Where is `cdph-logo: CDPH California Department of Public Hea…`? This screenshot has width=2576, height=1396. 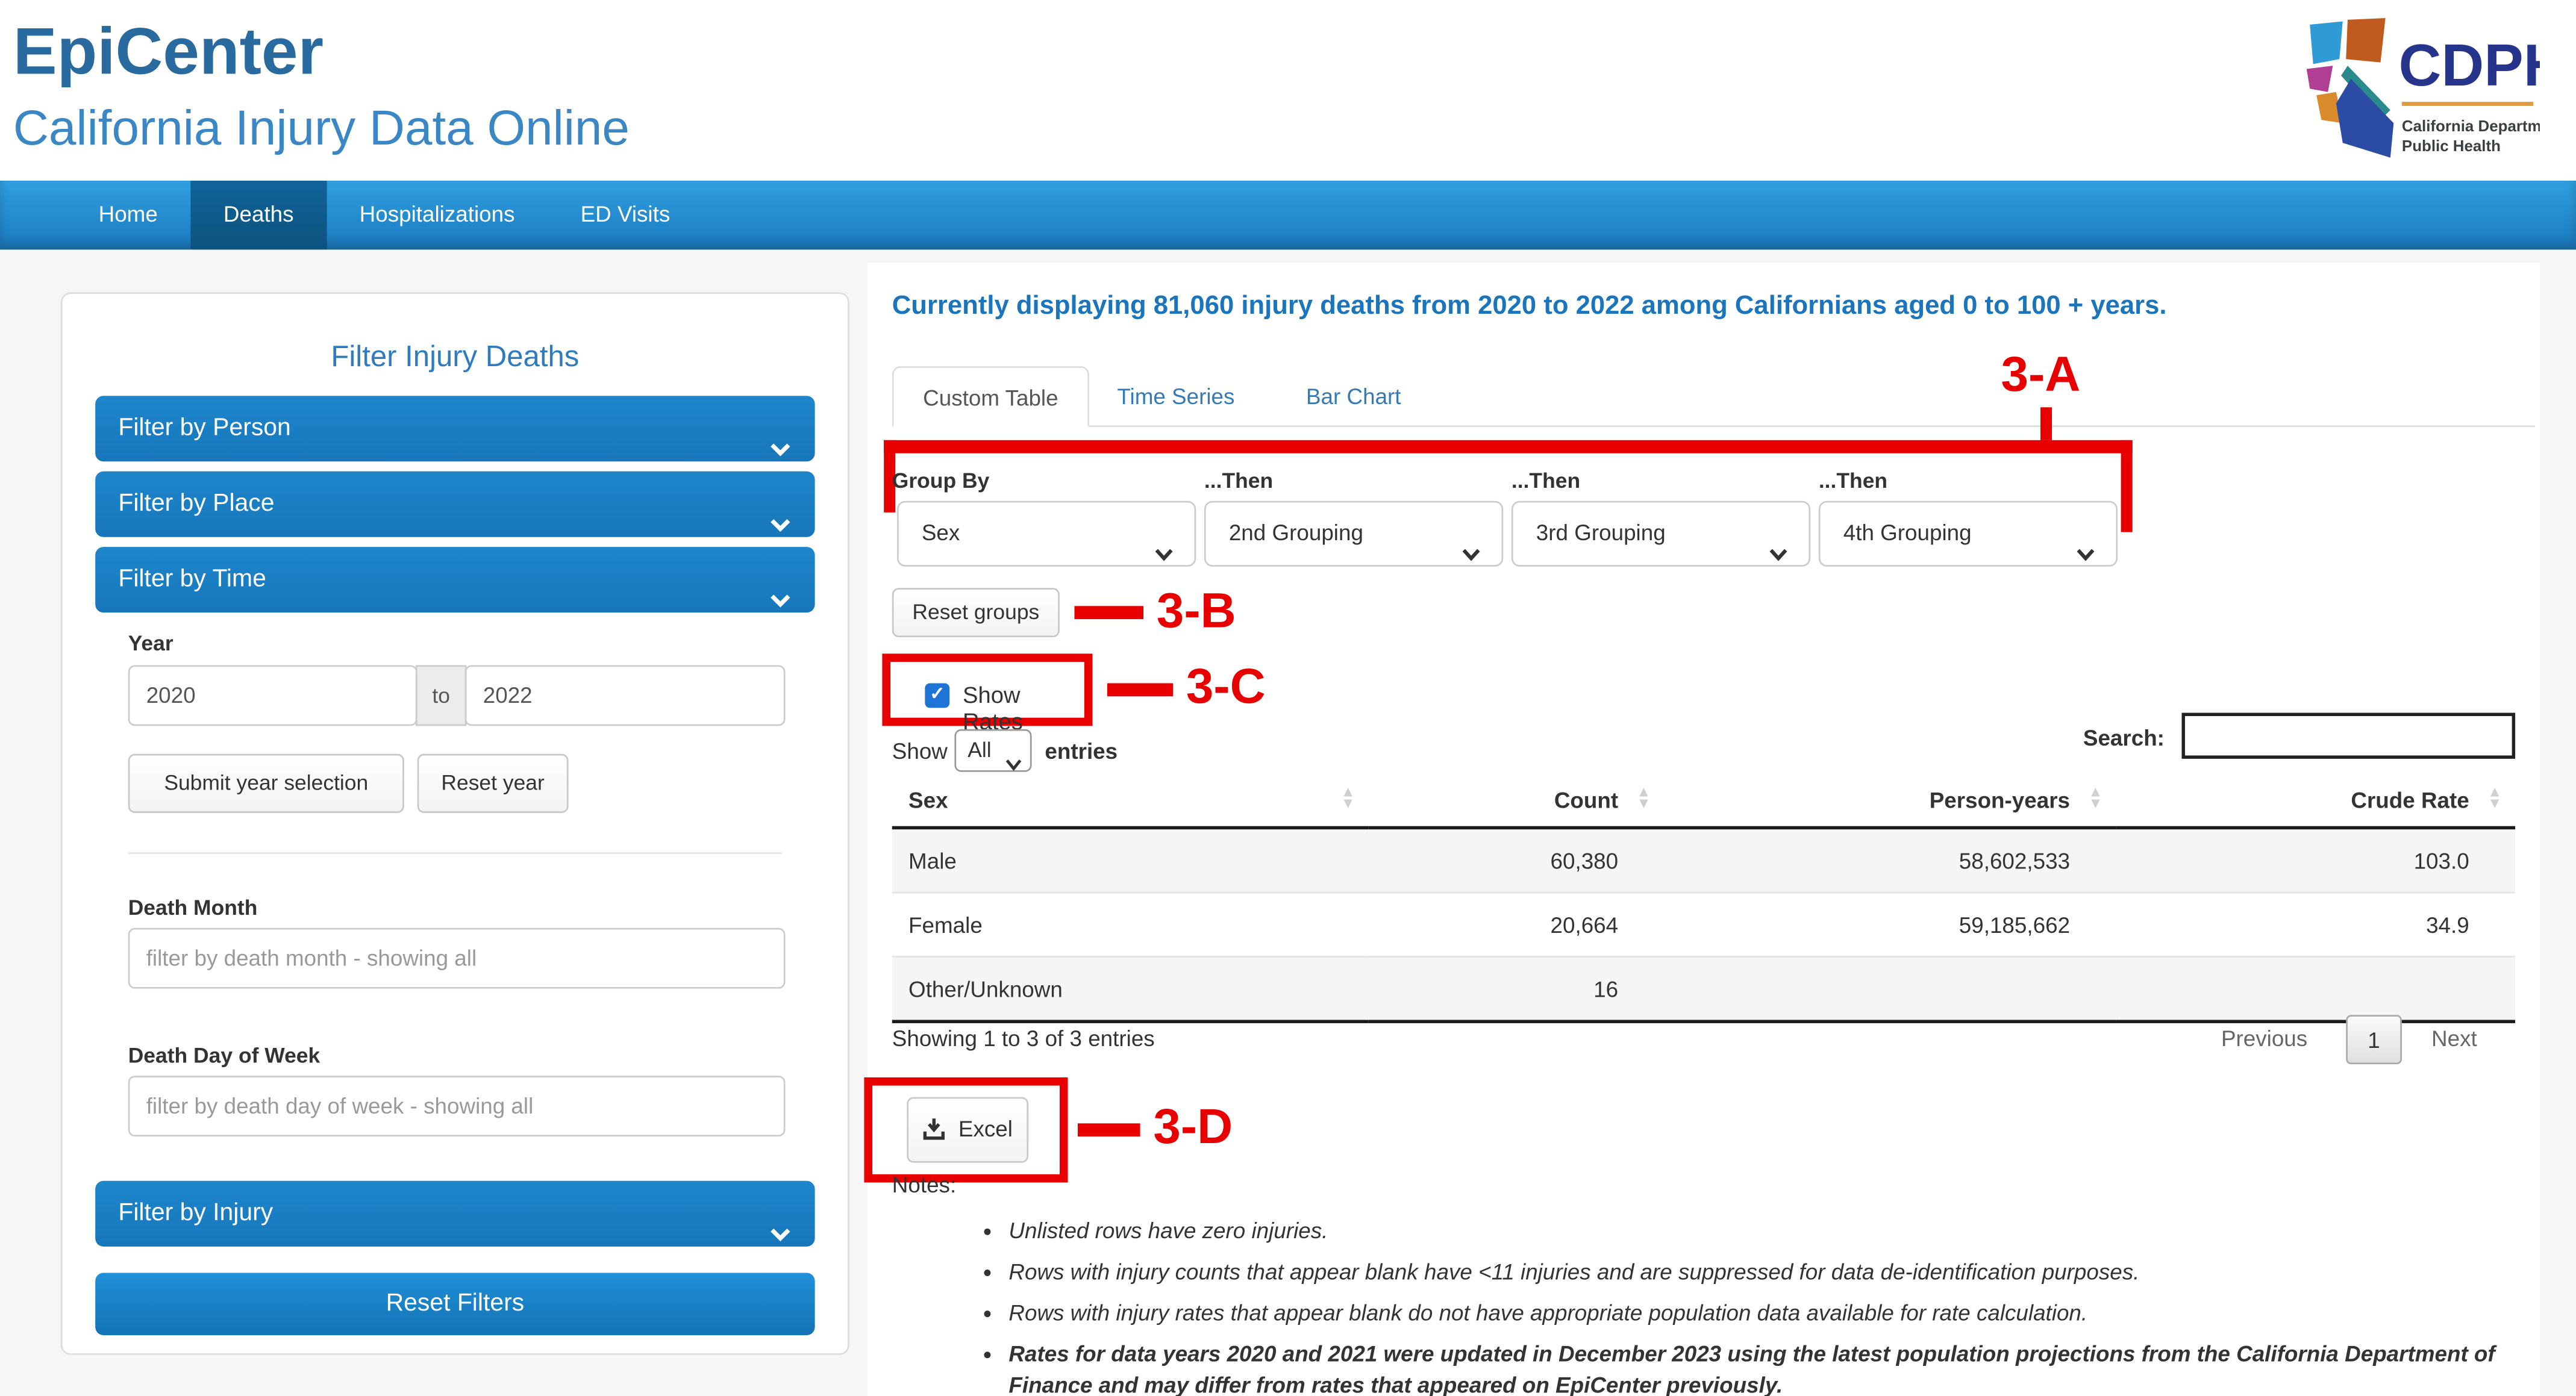 cdph-logo: CDPH California Department of Public Hea… is located at coordinates (2435, 92).